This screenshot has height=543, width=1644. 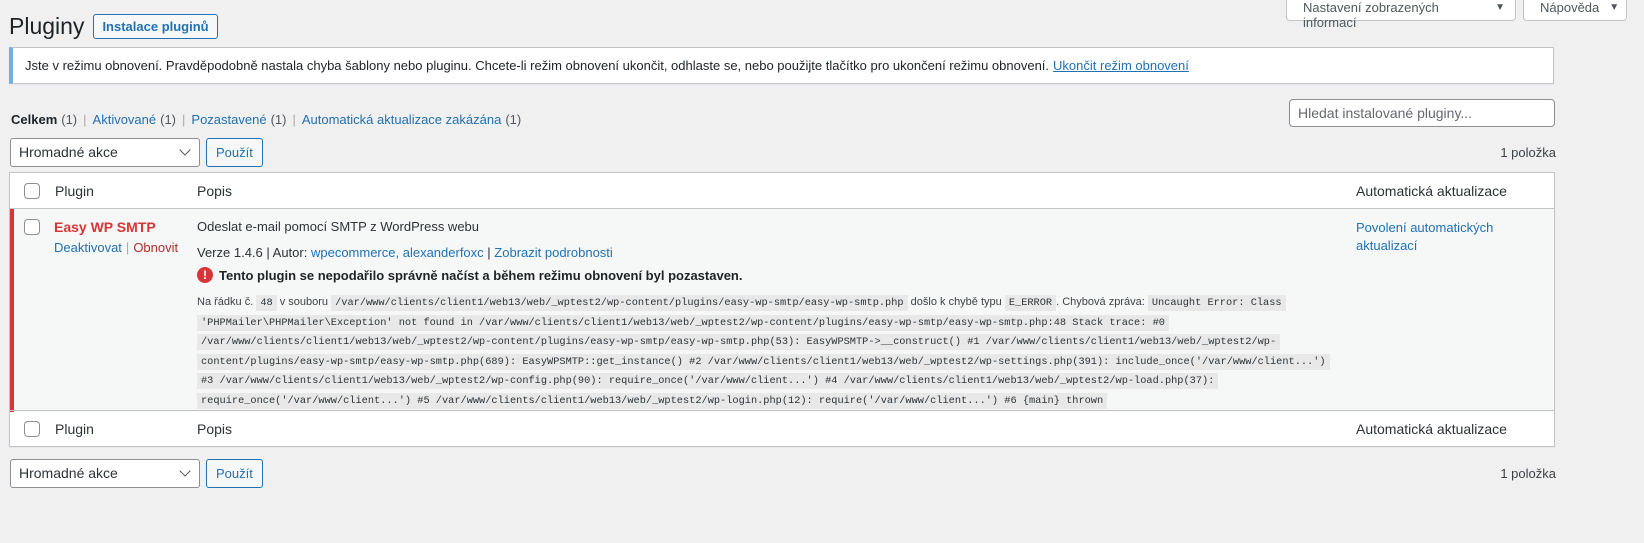 I want to click on tablenav-bottom: Hromadné akce Použít 1 položka, so click(x=783, y=473).